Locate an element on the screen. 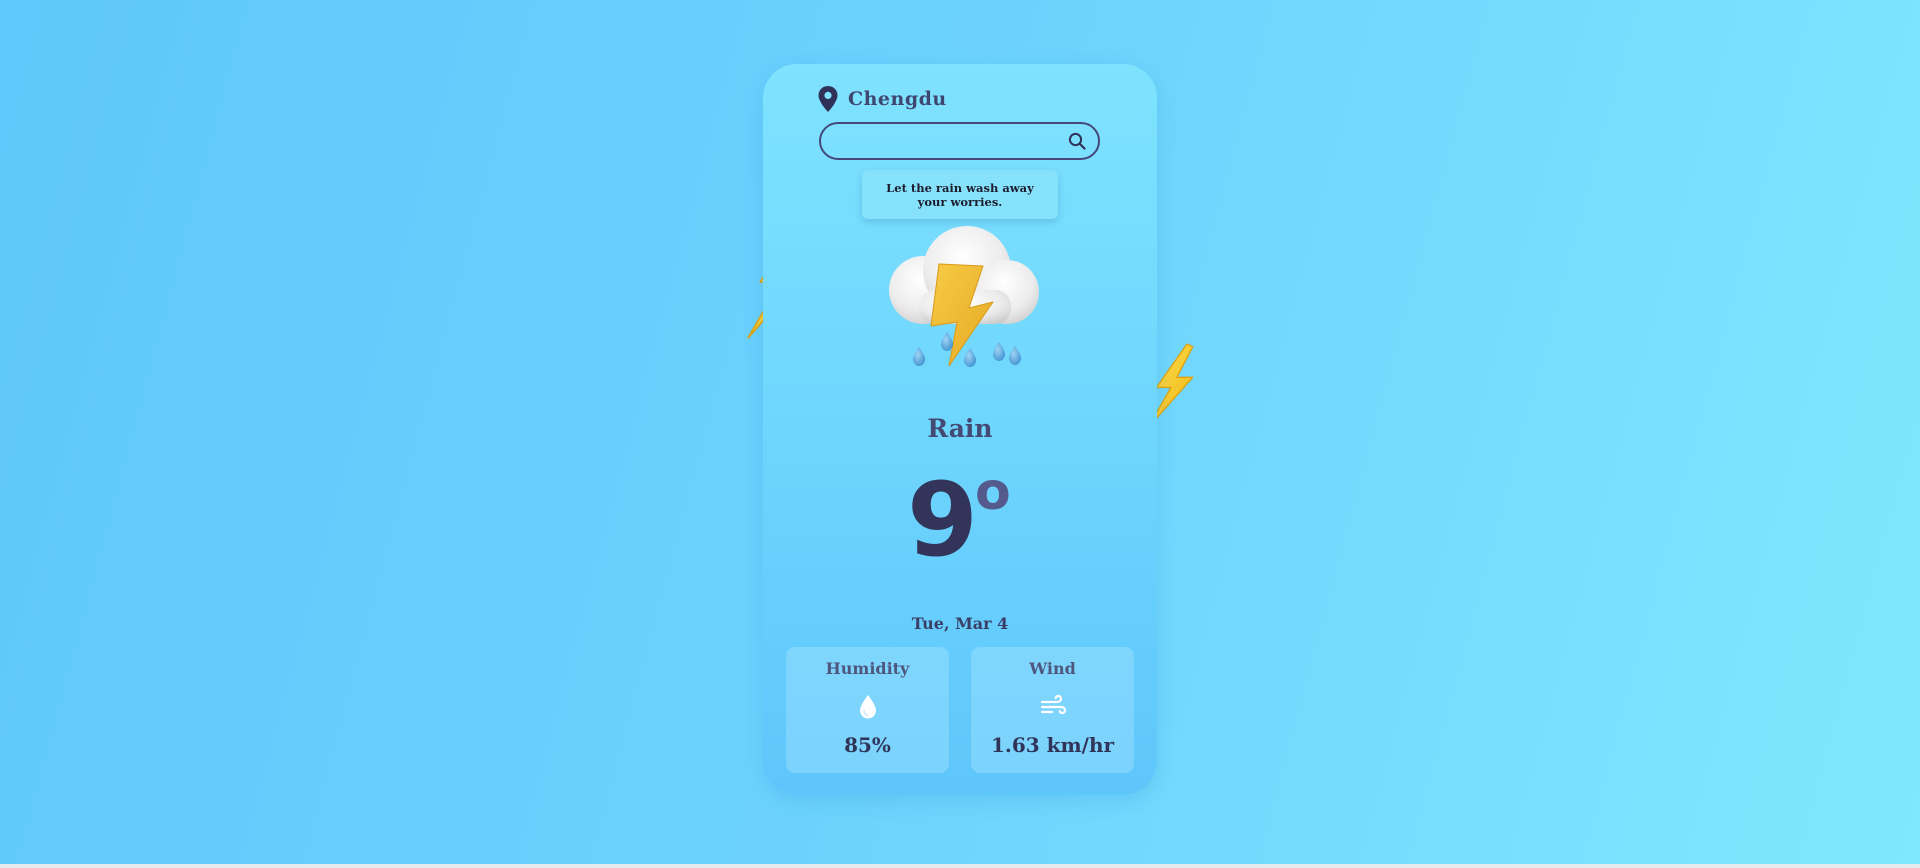 This screenshot has height=868, width=1920. weather-condition: Rain is located at coordinates (960, 428).